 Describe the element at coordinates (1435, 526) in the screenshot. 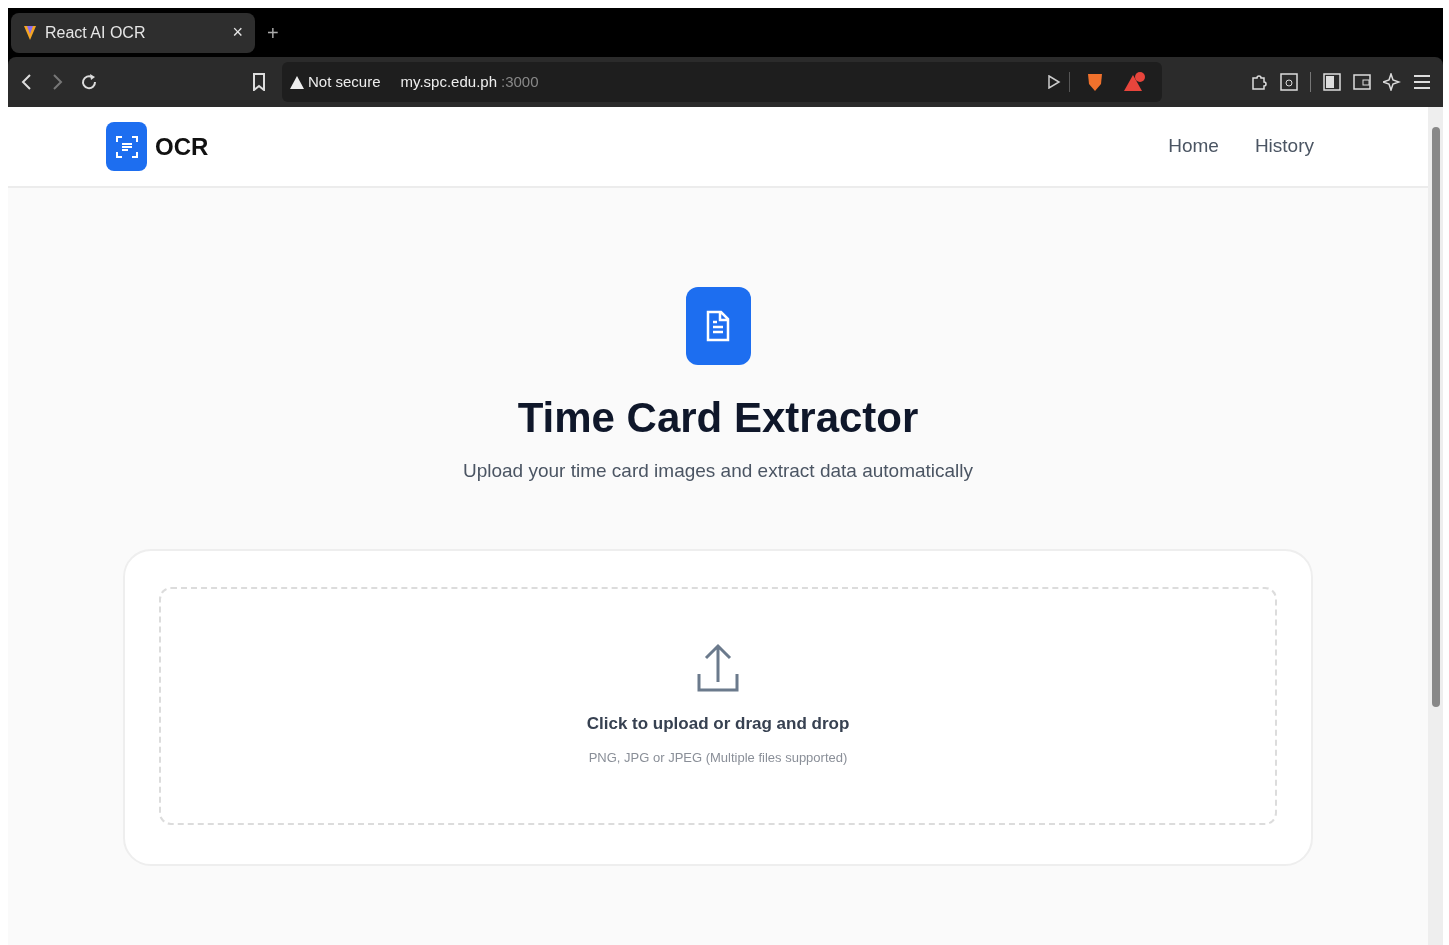

I see `scrollbar` at that location.